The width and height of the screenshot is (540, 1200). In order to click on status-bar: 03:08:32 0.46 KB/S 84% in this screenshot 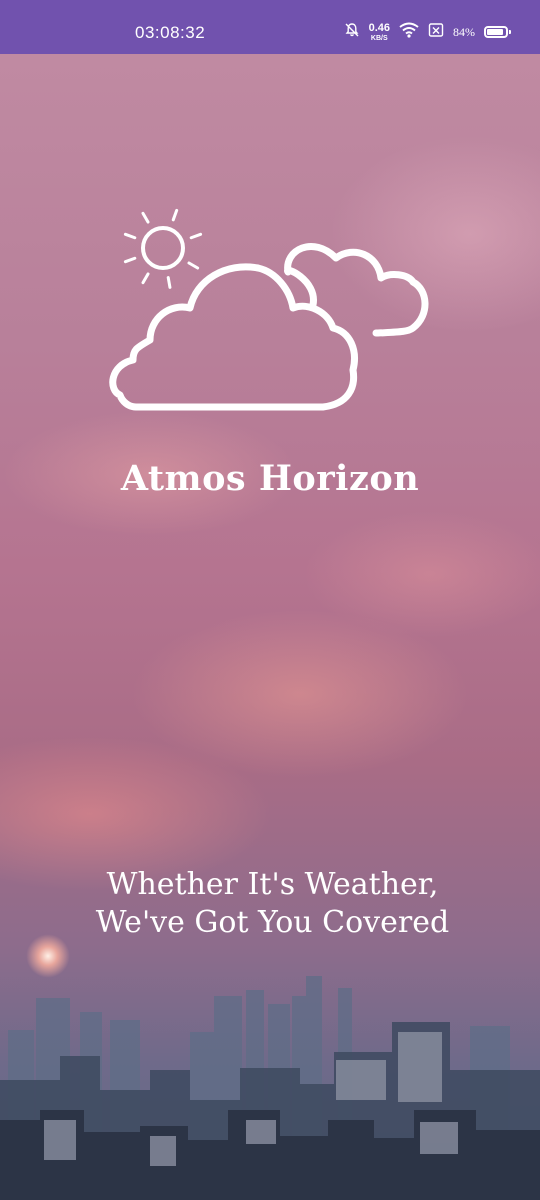, I will do `click(270, 27)`.